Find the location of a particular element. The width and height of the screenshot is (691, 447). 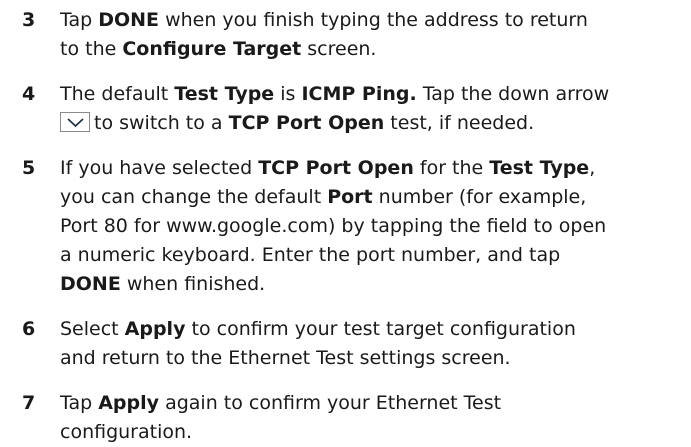

text-run: again to confirm your Ethernet Test is located at coordinates (330, 403).